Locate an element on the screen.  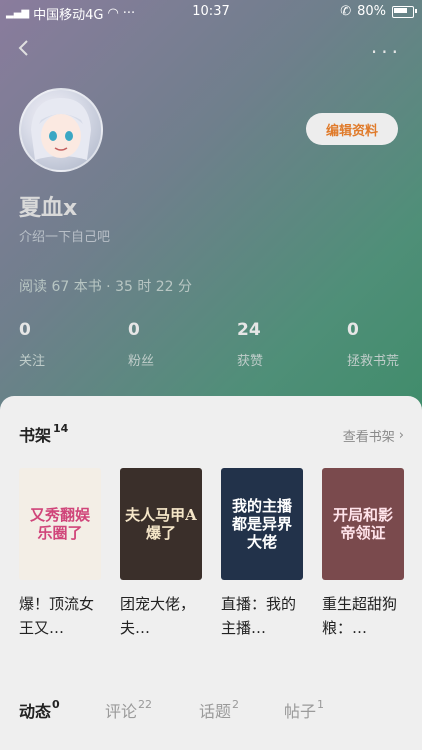
book-cover: 开局和影帝领证 is located at coordinates (363, 524).